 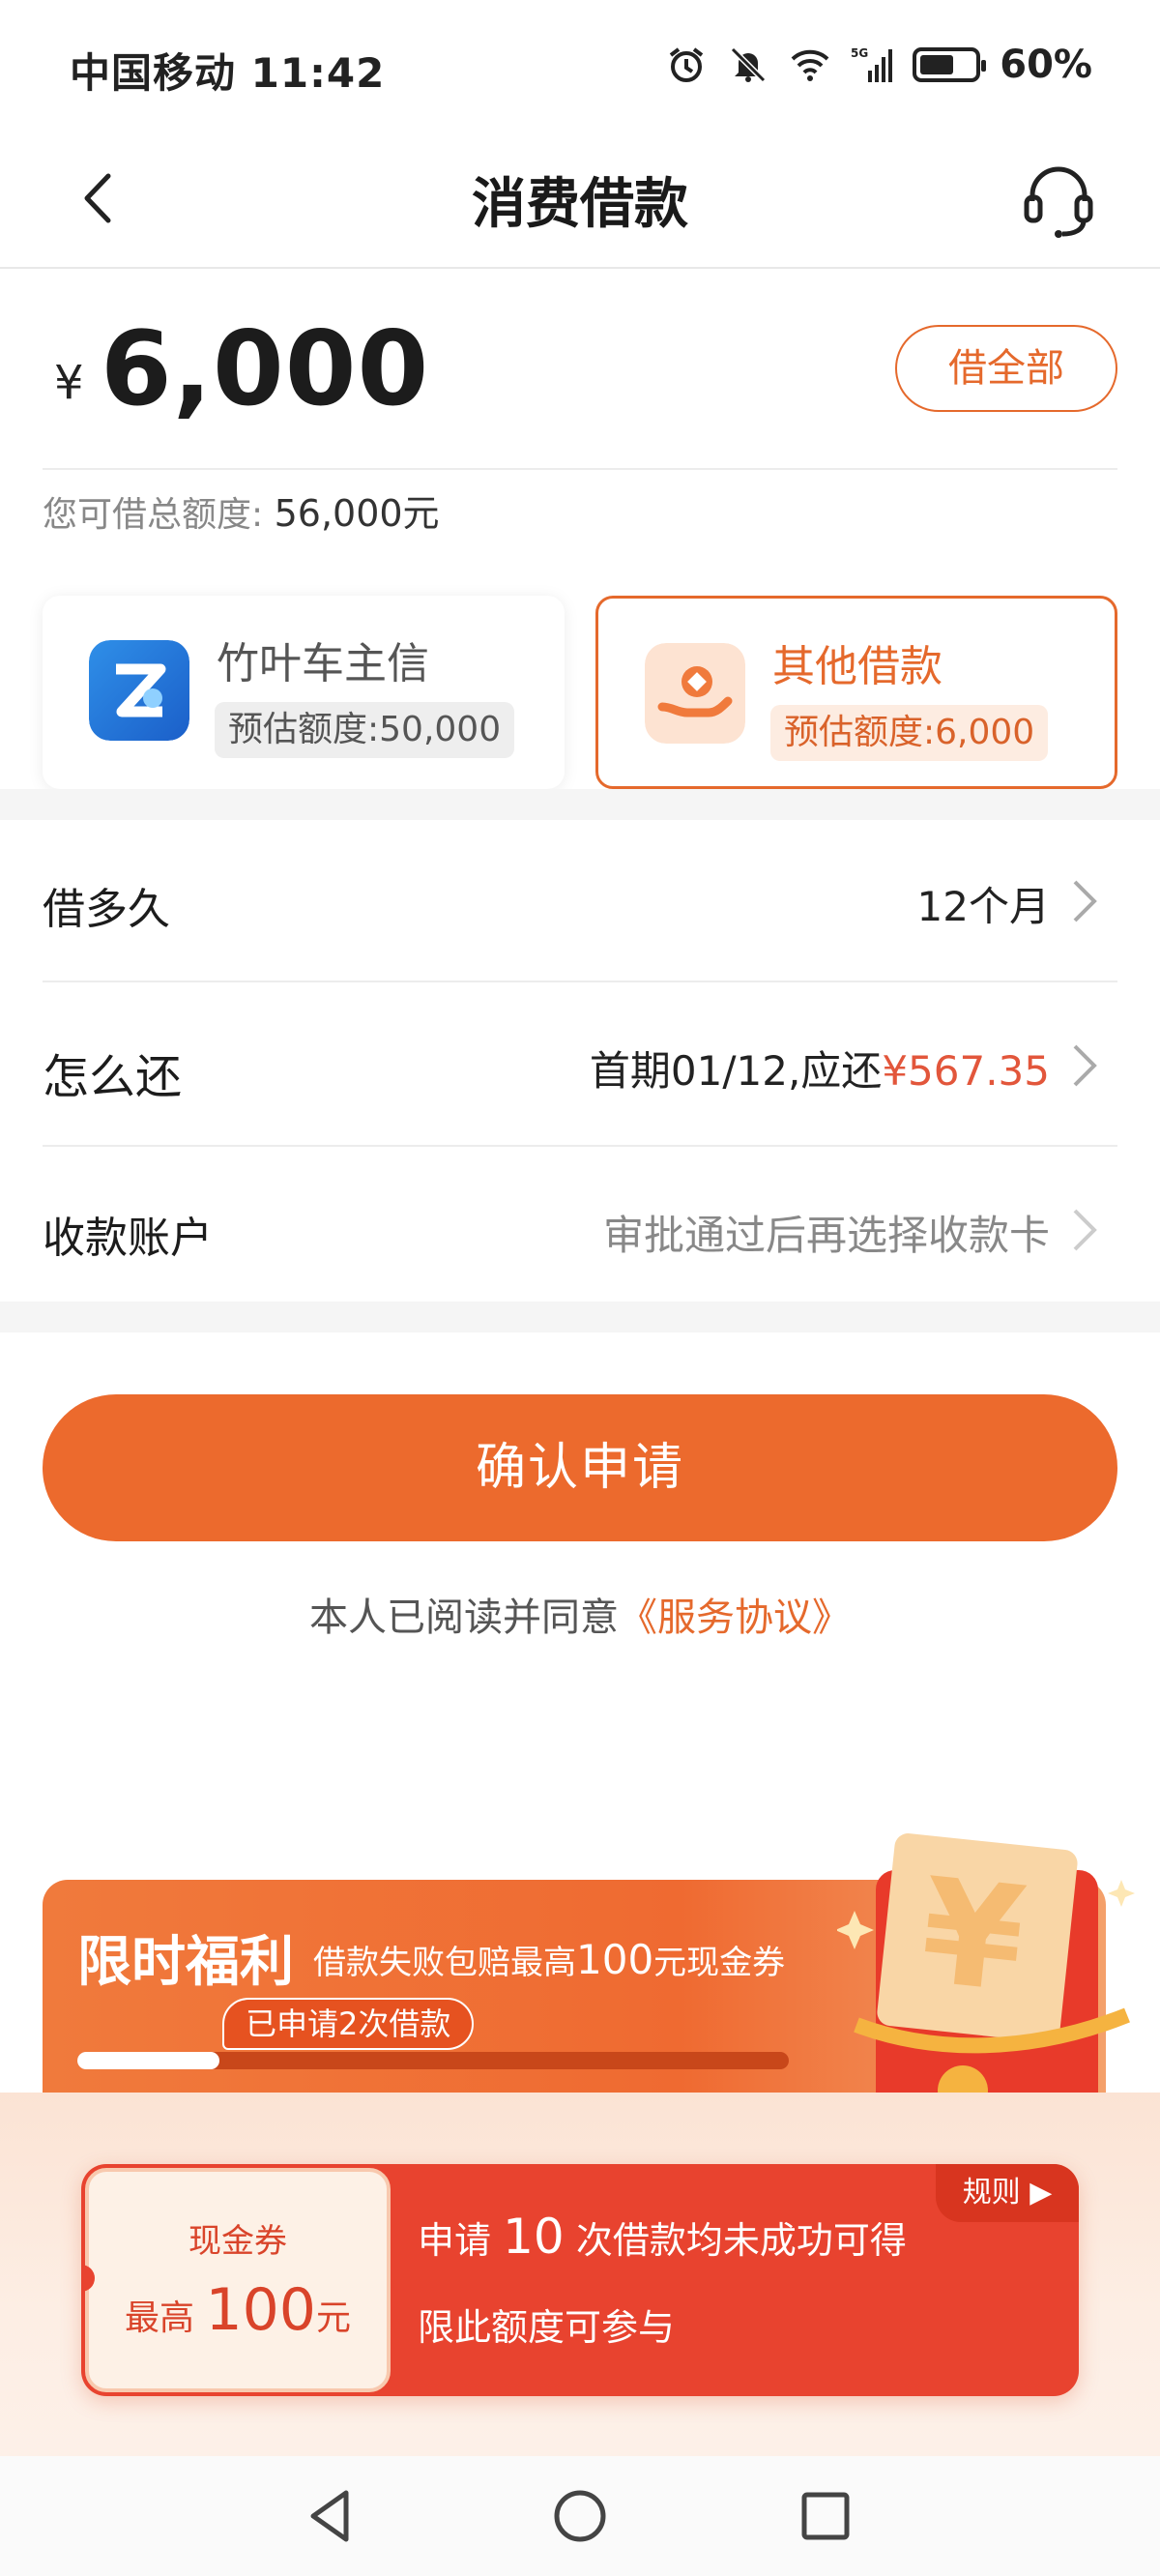 What do you see at coordinates (872, 64) in the screenshot?
I see `signal-5g-icon: 5G` at bounding box center [872, 64].